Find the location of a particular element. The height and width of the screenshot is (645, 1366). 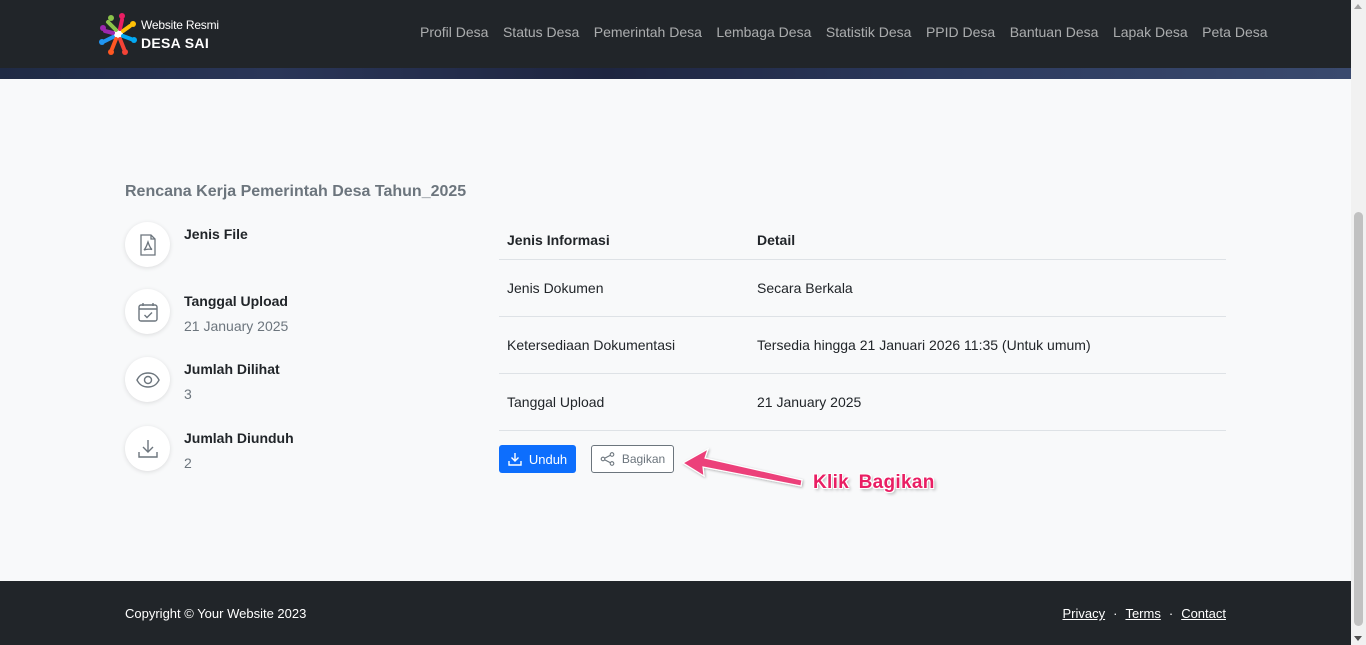

info-value: 2 is located at coordinates (188, 463).